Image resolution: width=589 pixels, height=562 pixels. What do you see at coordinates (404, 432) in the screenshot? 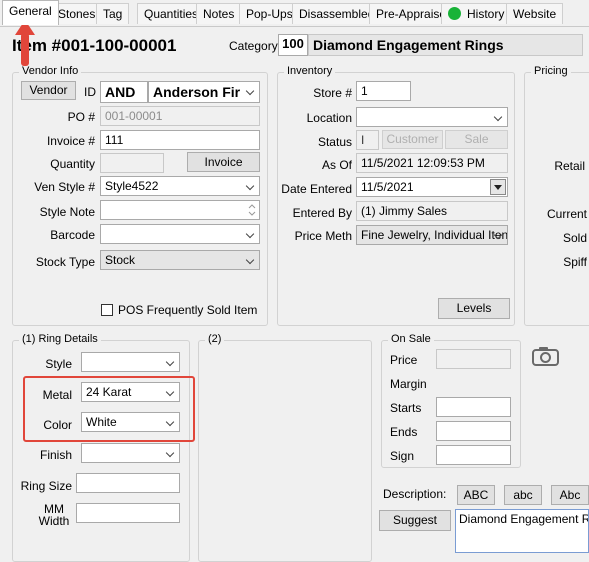
I see `on-sale-ends-label: Ends` at bounding box center [404, 432].